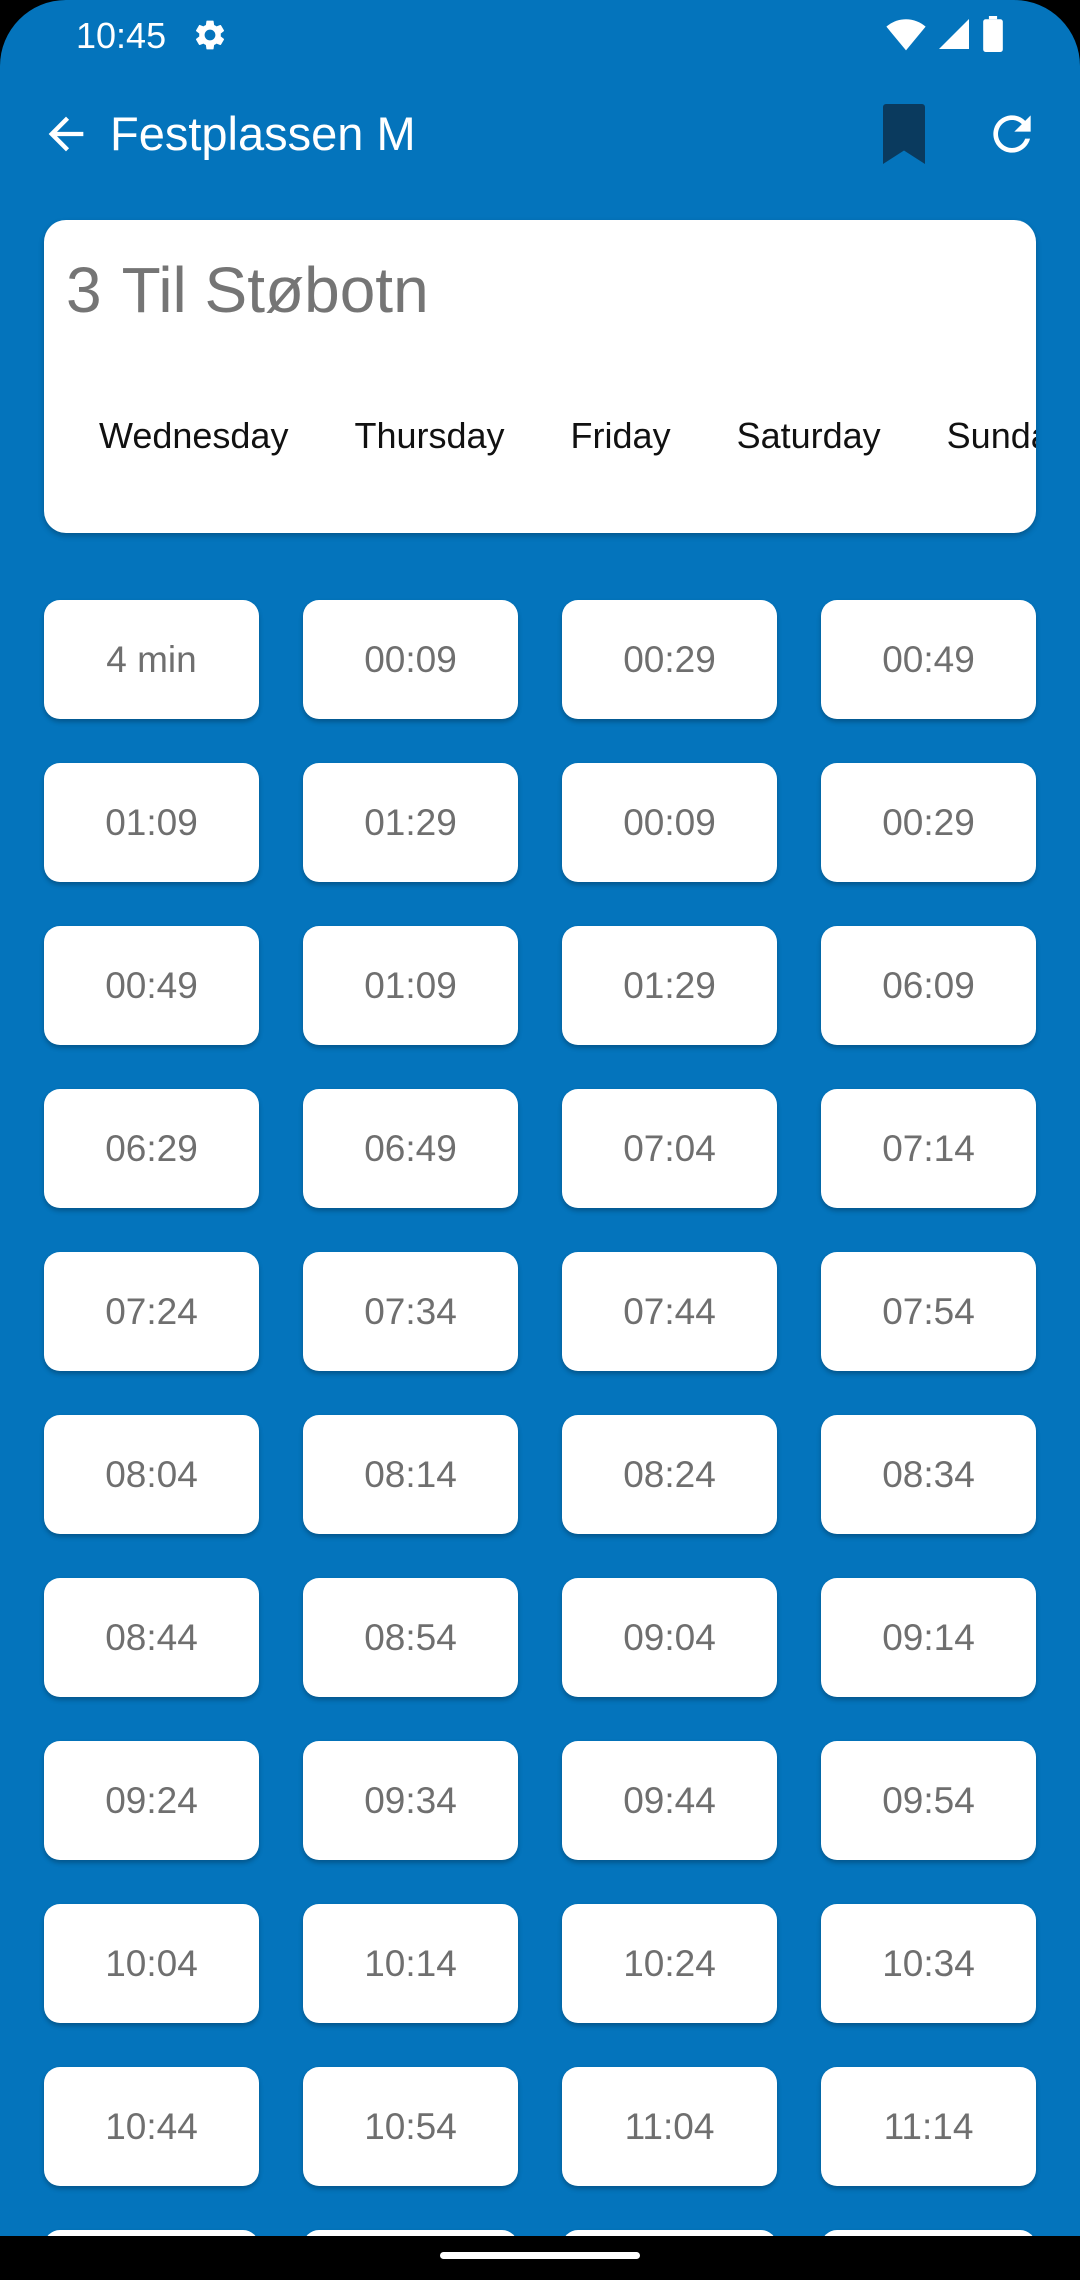  Describe the element at coordinates (993, 36) in the screenshot. I see `battery-icon` at that location.